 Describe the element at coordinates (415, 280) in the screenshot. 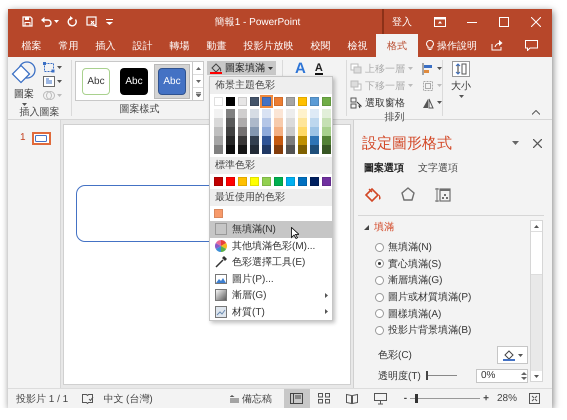

I see `radio-label: 漸層填滿(G)` at that location.